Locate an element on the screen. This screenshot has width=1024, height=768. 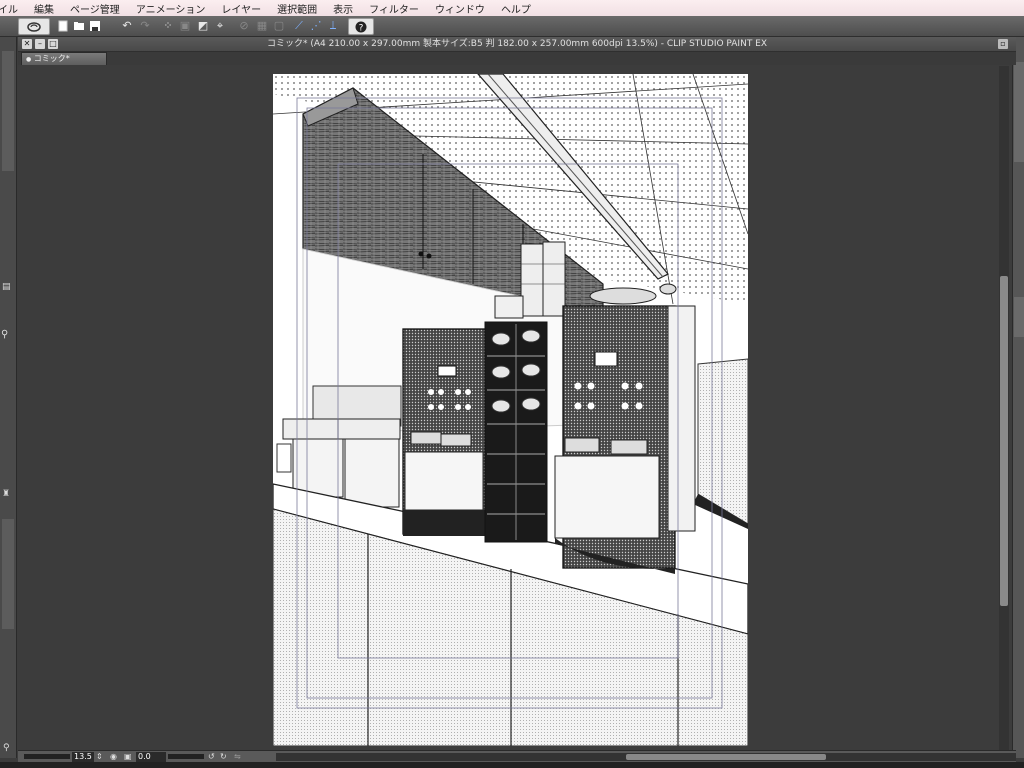
rotate-left-icon: ↺ is located at coordinates (211, 756).